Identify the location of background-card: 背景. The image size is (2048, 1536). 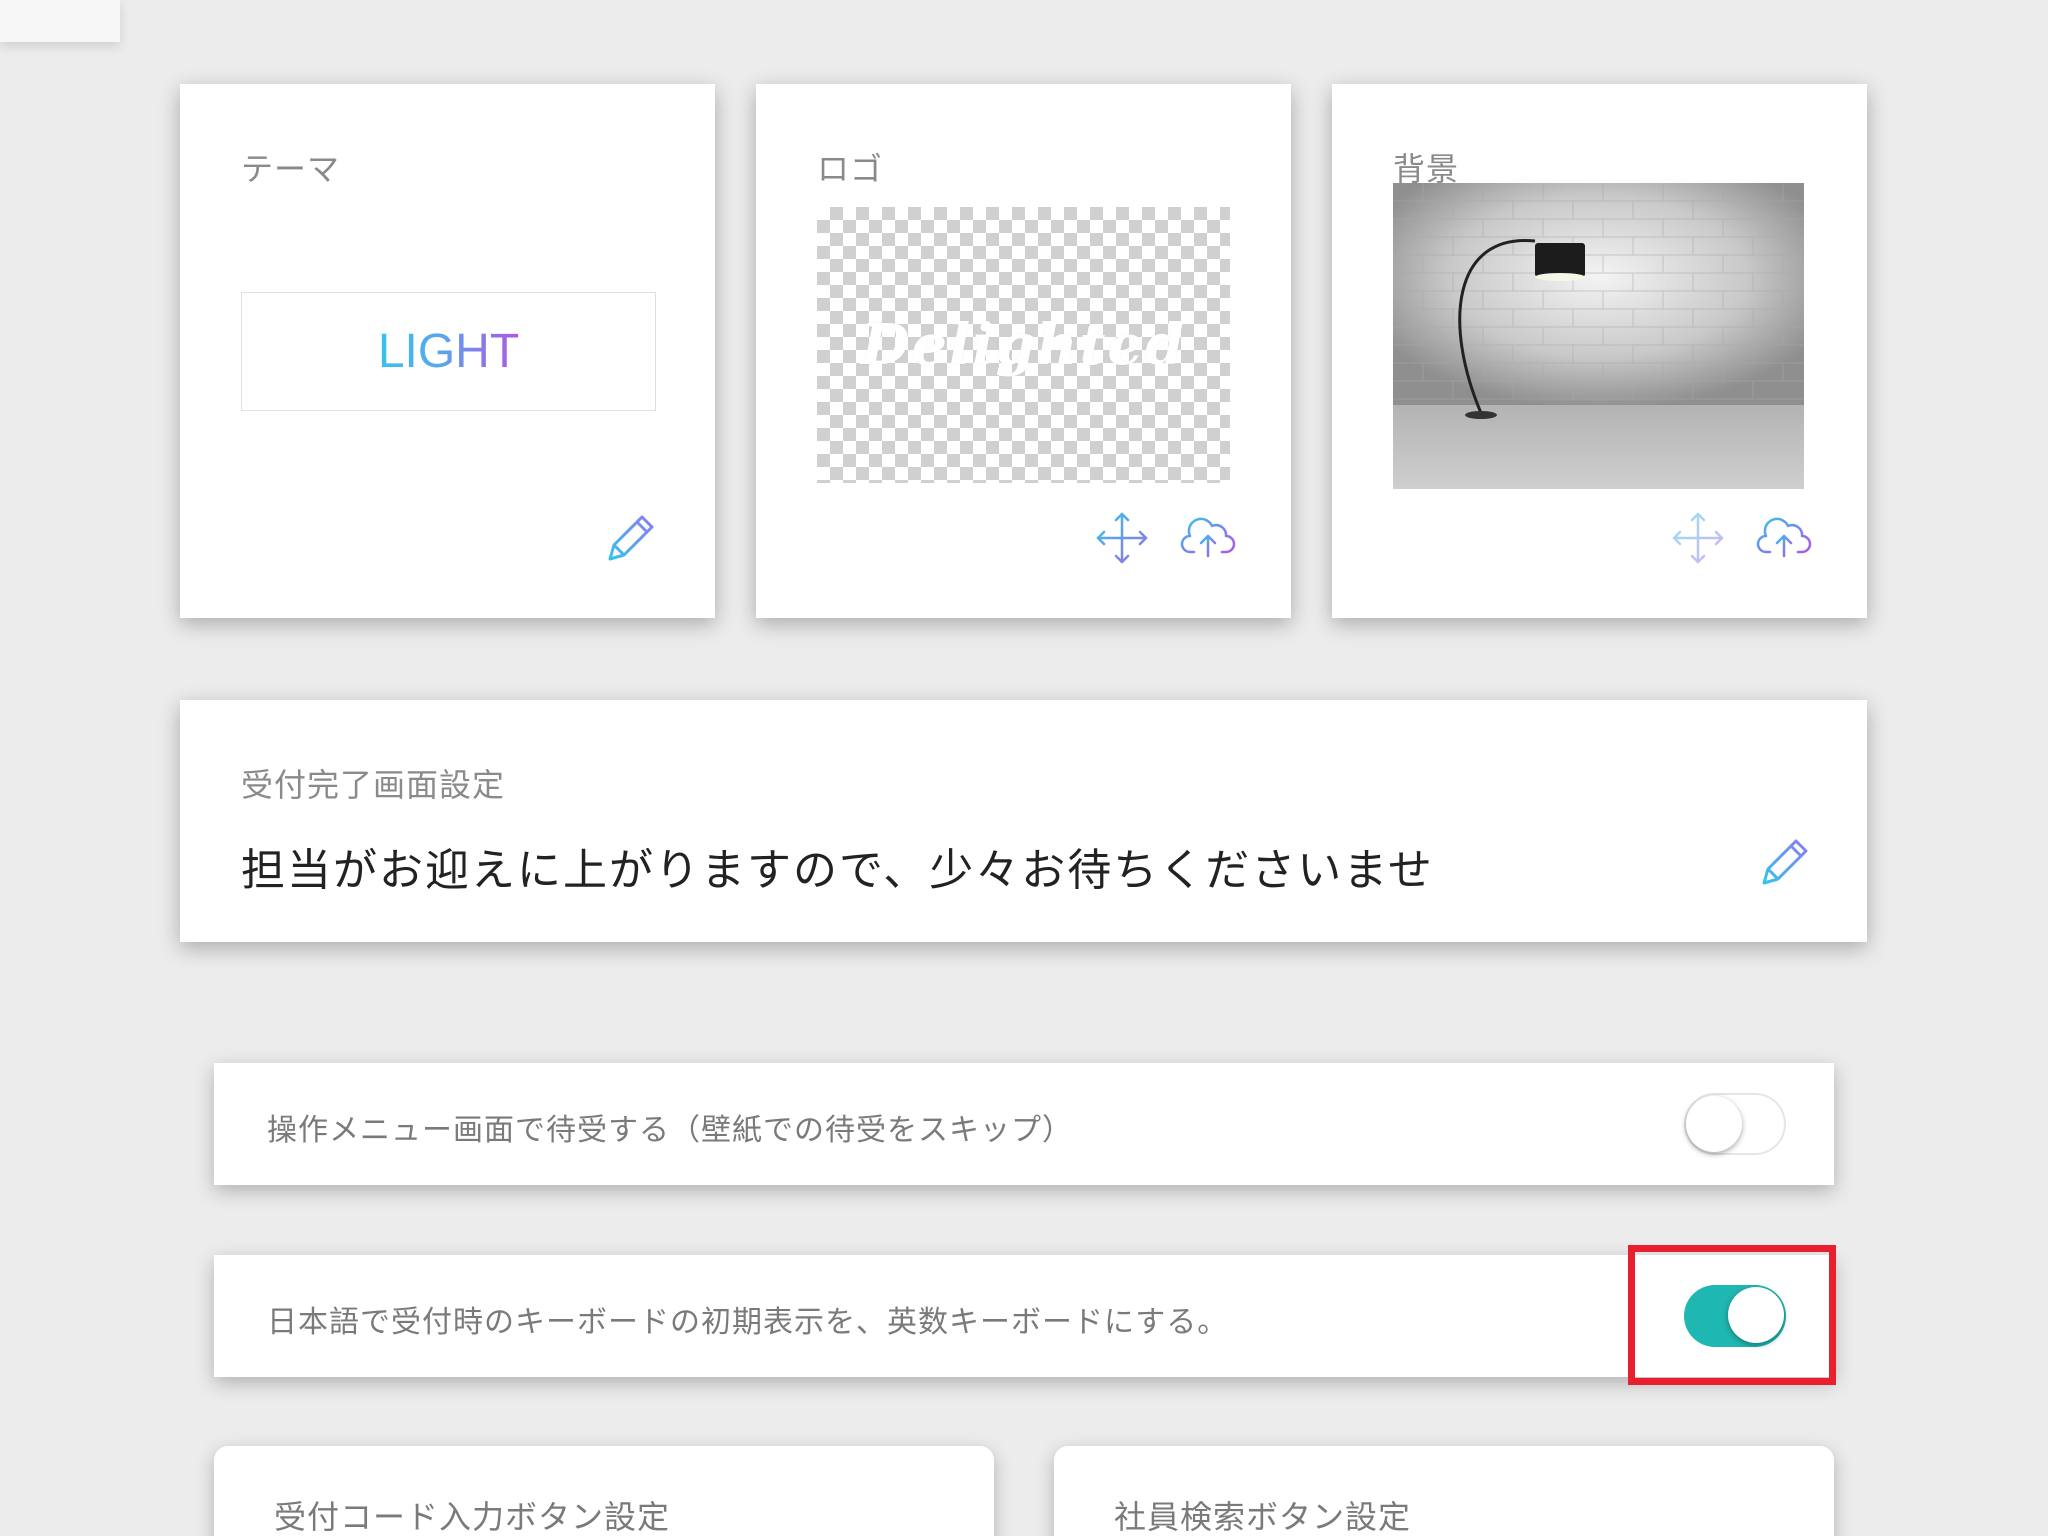
(1599, 351).